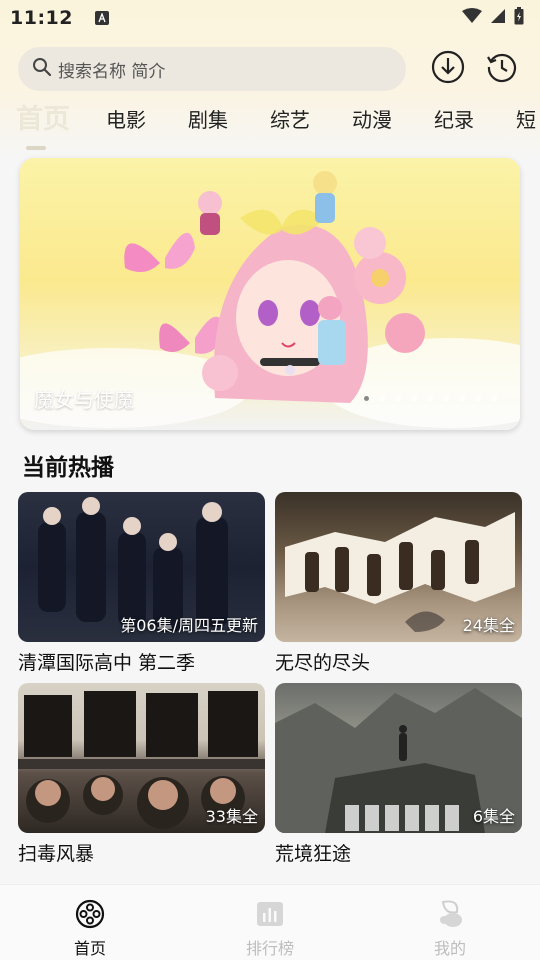 The image size is (540, 960). Describe the element at coordinates (208, 120) in the screenshot. I see `tab-series: 剧集` at that location.